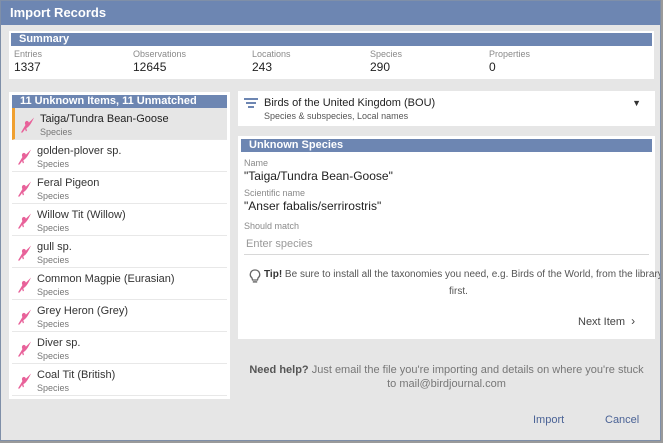 The image size is (663, 443). What do you see at coordinates (83, 311) in the screenshot?
I see `item-name: Grey Heron (Grey)` at bounding box center [83, 311].